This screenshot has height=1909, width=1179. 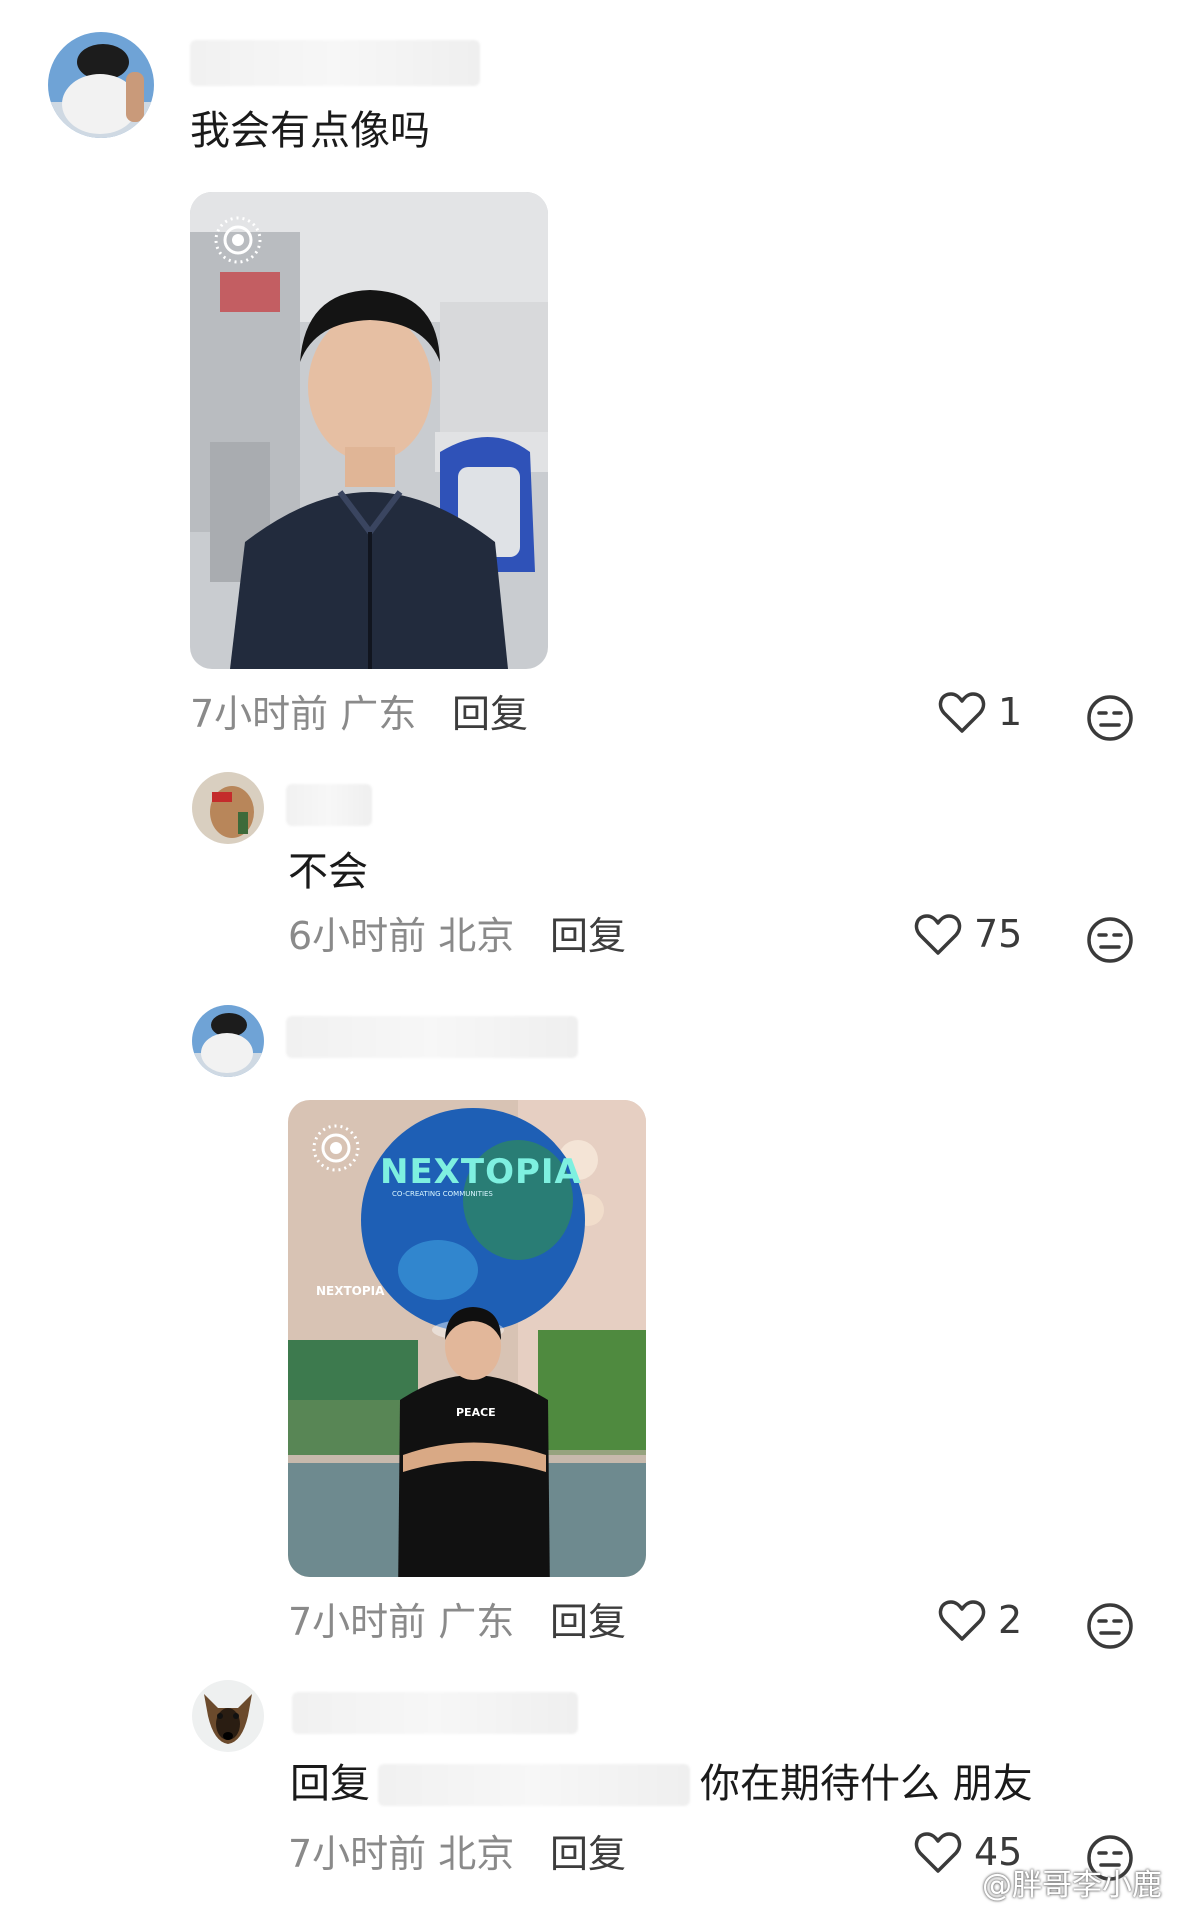 I want to click on watermark: @胖哥李小鹿, so click(x=1072, y=1885).